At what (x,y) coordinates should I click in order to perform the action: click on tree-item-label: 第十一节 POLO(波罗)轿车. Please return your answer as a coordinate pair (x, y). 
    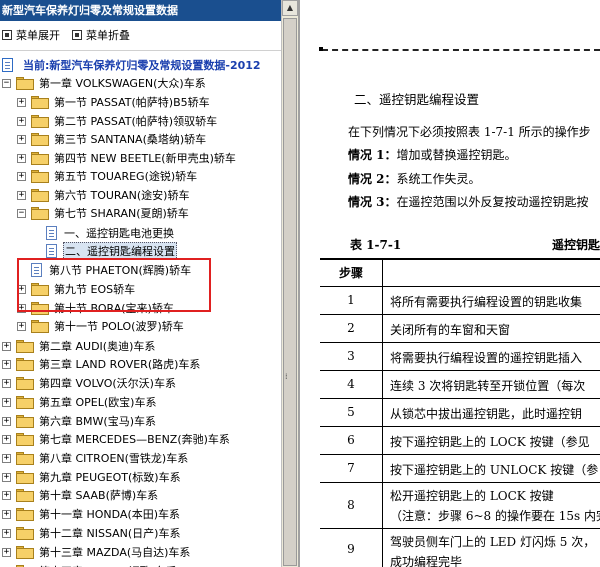
    Looking at the image, I should click on (119, 326).